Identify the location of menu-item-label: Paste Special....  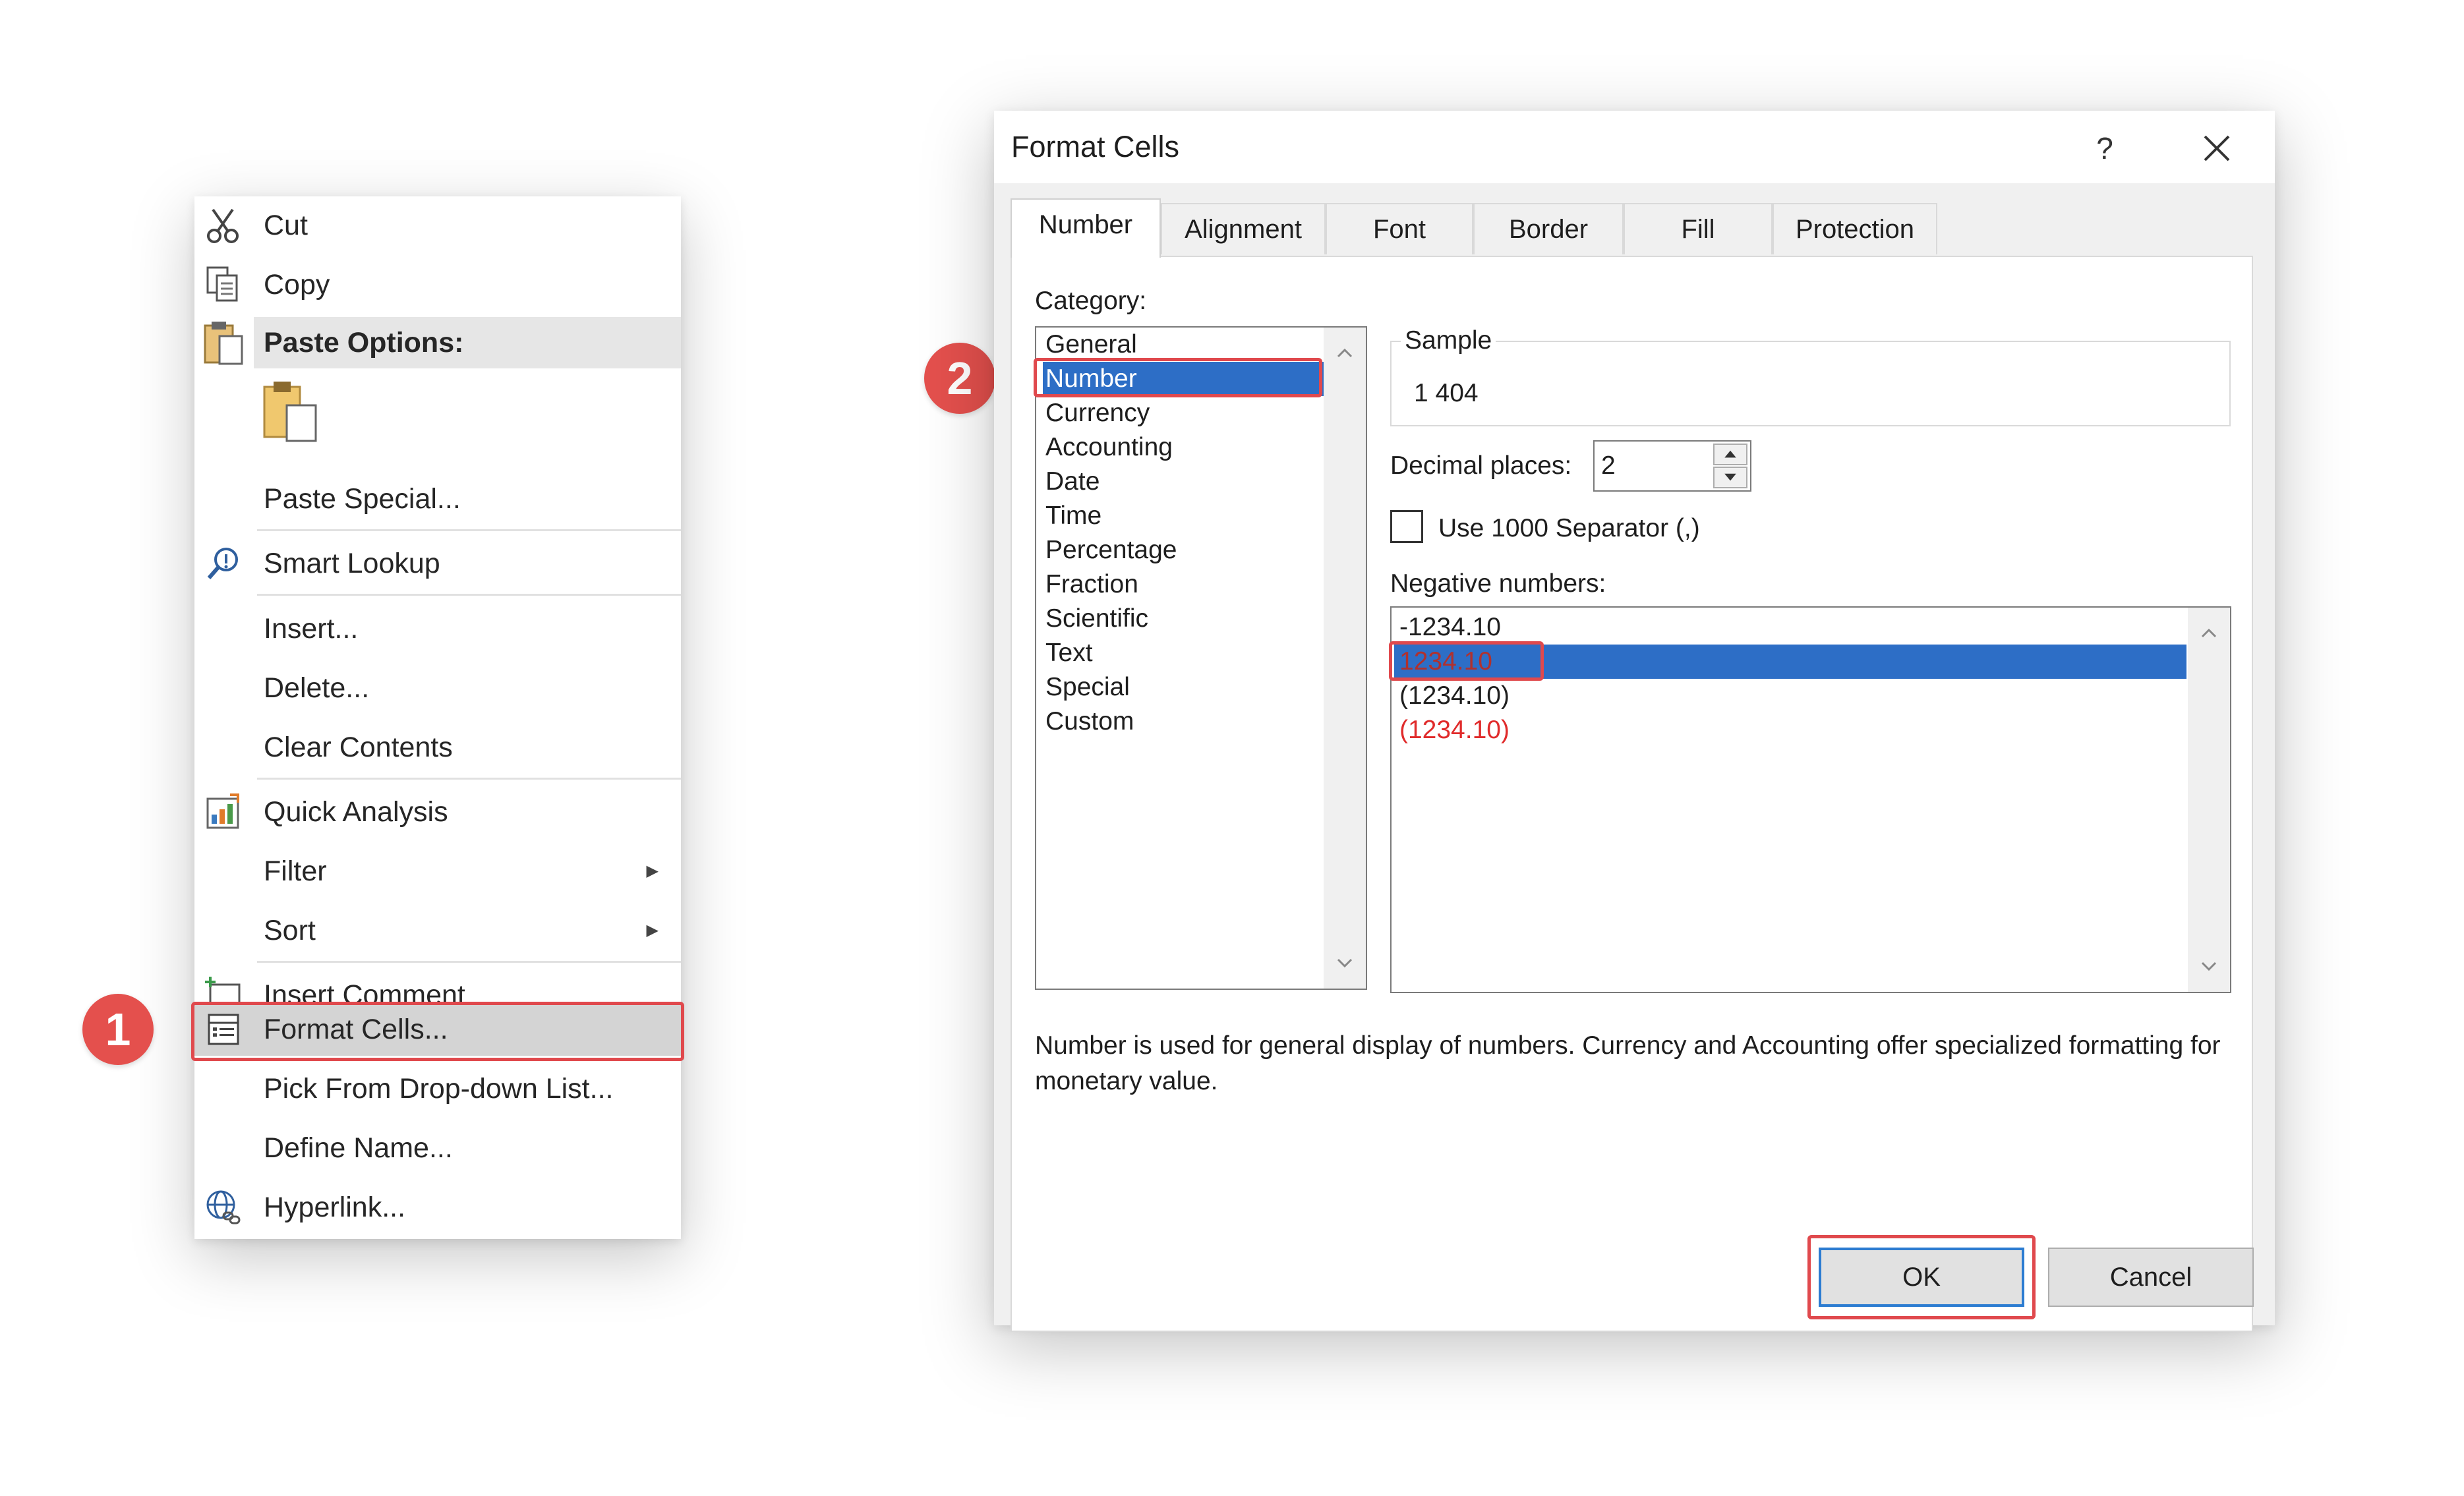
(362, 499).